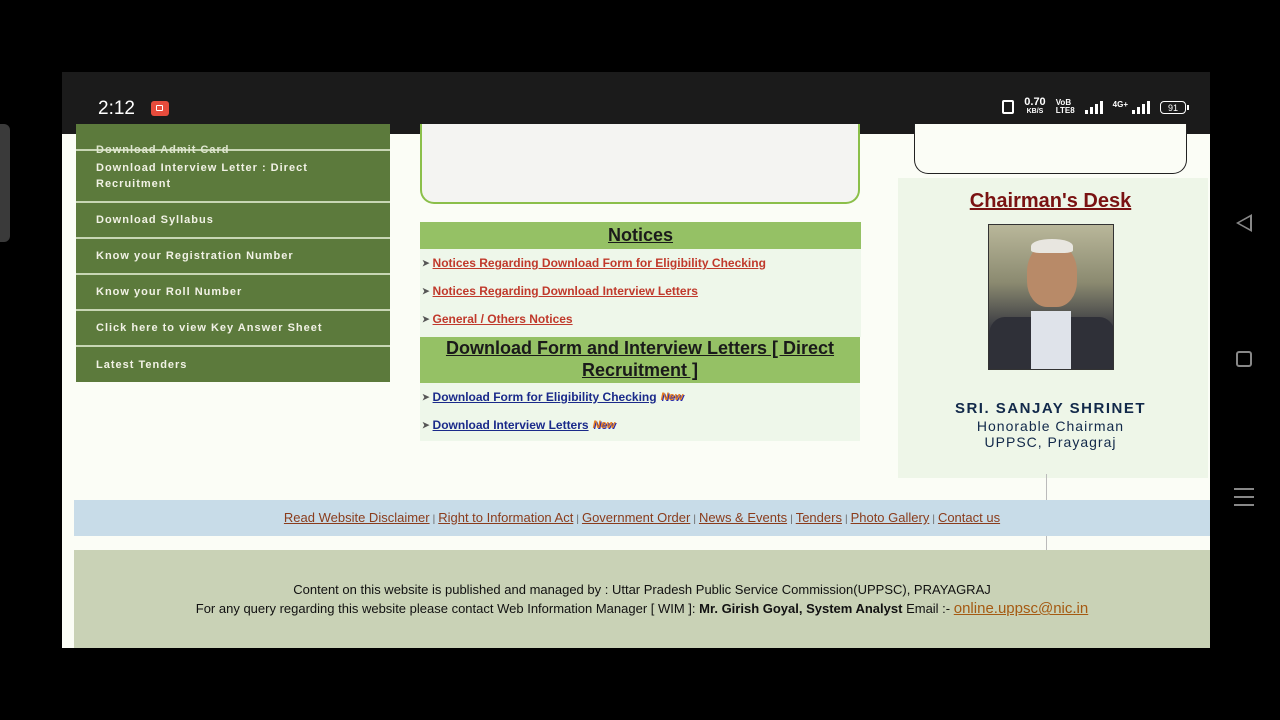 The width and height of the screenshot is (1280, 720). Describe the element at coordinates (155, 220) in the screenshot. I see `menu-item-label: Download Syllabus` at that location.